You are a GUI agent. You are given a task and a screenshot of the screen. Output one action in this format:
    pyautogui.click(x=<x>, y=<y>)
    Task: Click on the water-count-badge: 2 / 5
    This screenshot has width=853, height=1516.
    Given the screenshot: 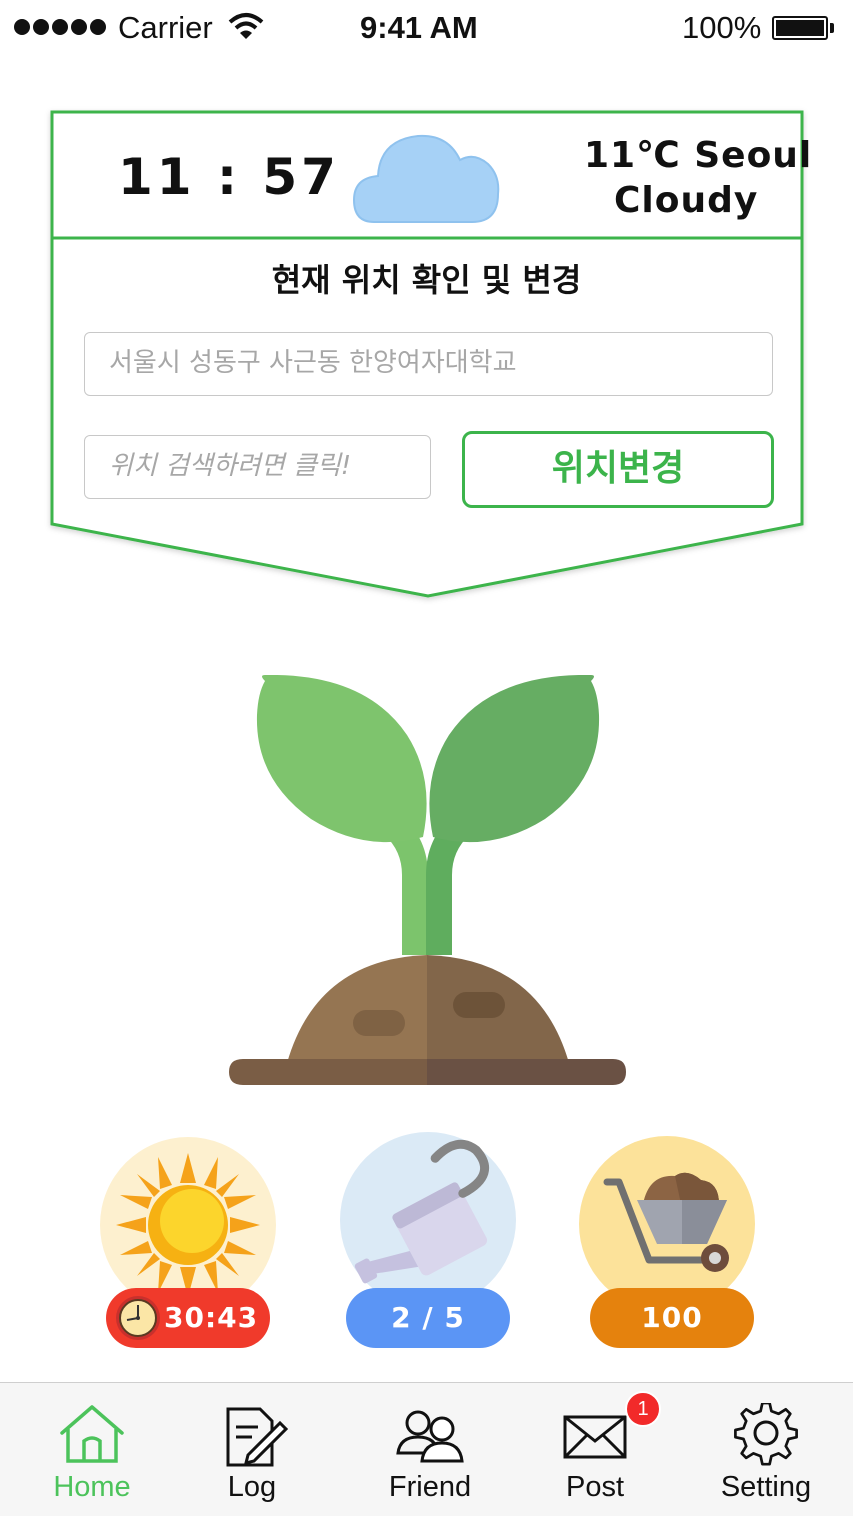 What is the action you would take?
    pyautogui.click(x=428, y=1318)
    